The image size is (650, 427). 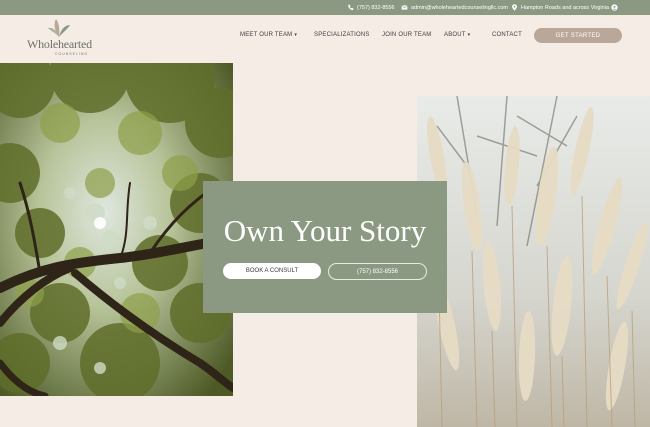 I want to click on nav-label: JOIN OUR TEAM, so click(x=407, y=35).